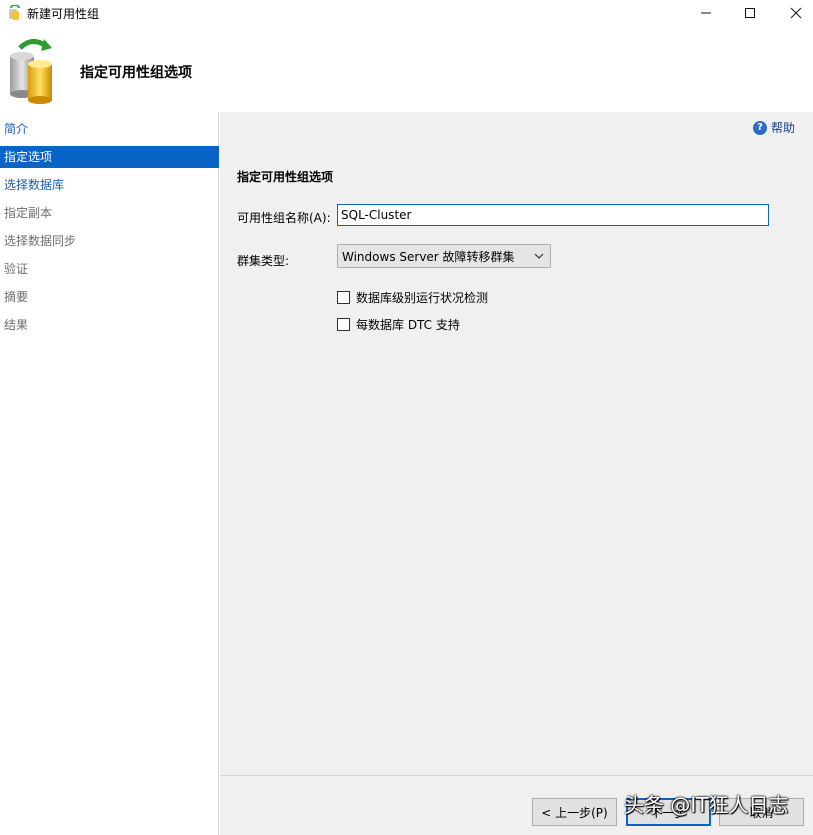  I want to click on dtc-support-label: 每数据库 DTC 支持, so click(408, 325).